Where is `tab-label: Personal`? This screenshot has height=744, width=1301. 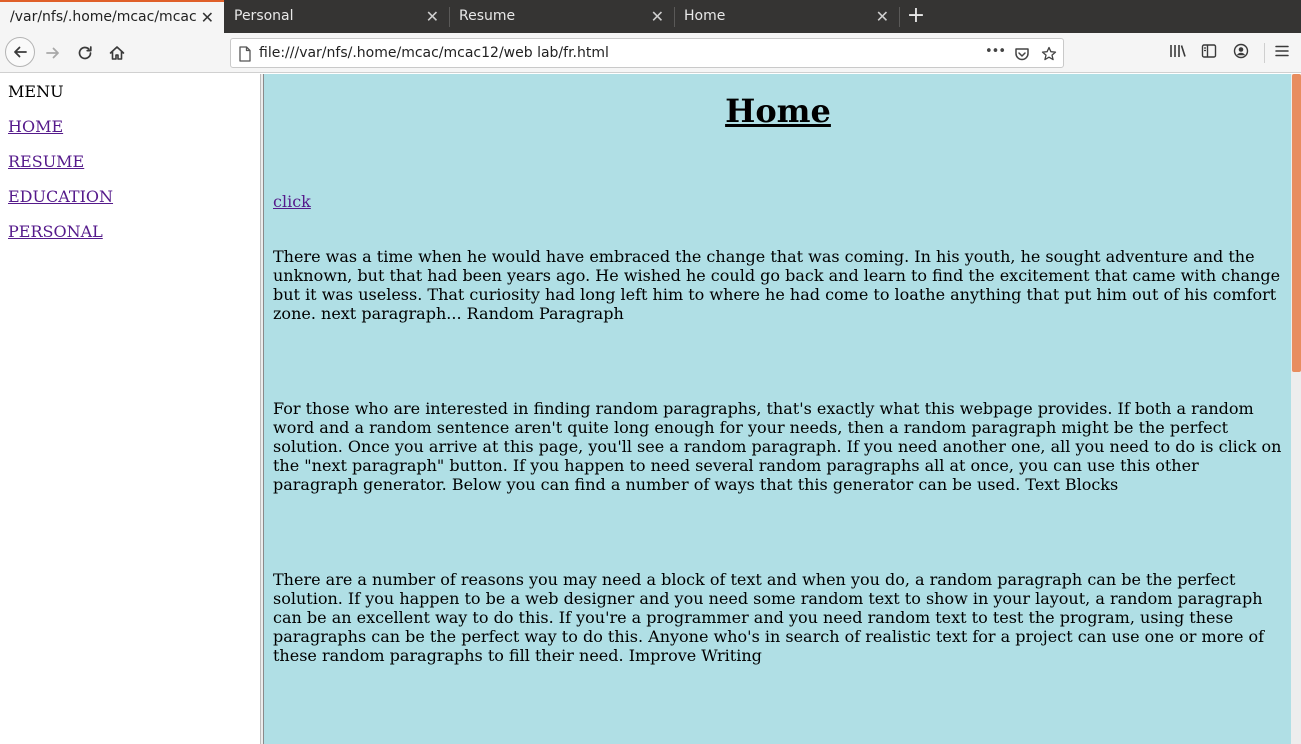
tab-label: Personal is located at coordinates (264, 16).